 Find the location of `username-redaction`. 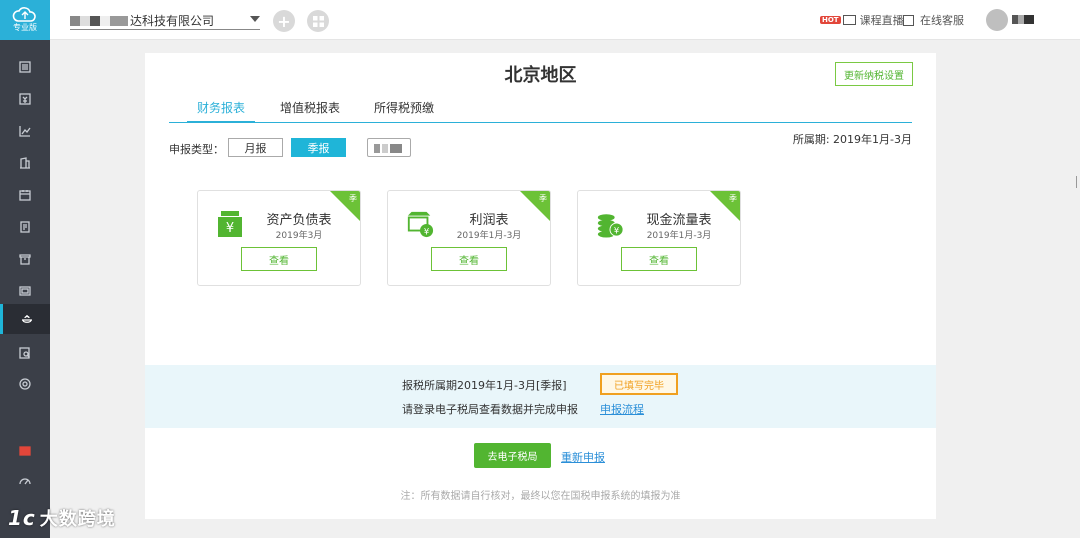

username-redaction is located at coordinates (1023, 19).